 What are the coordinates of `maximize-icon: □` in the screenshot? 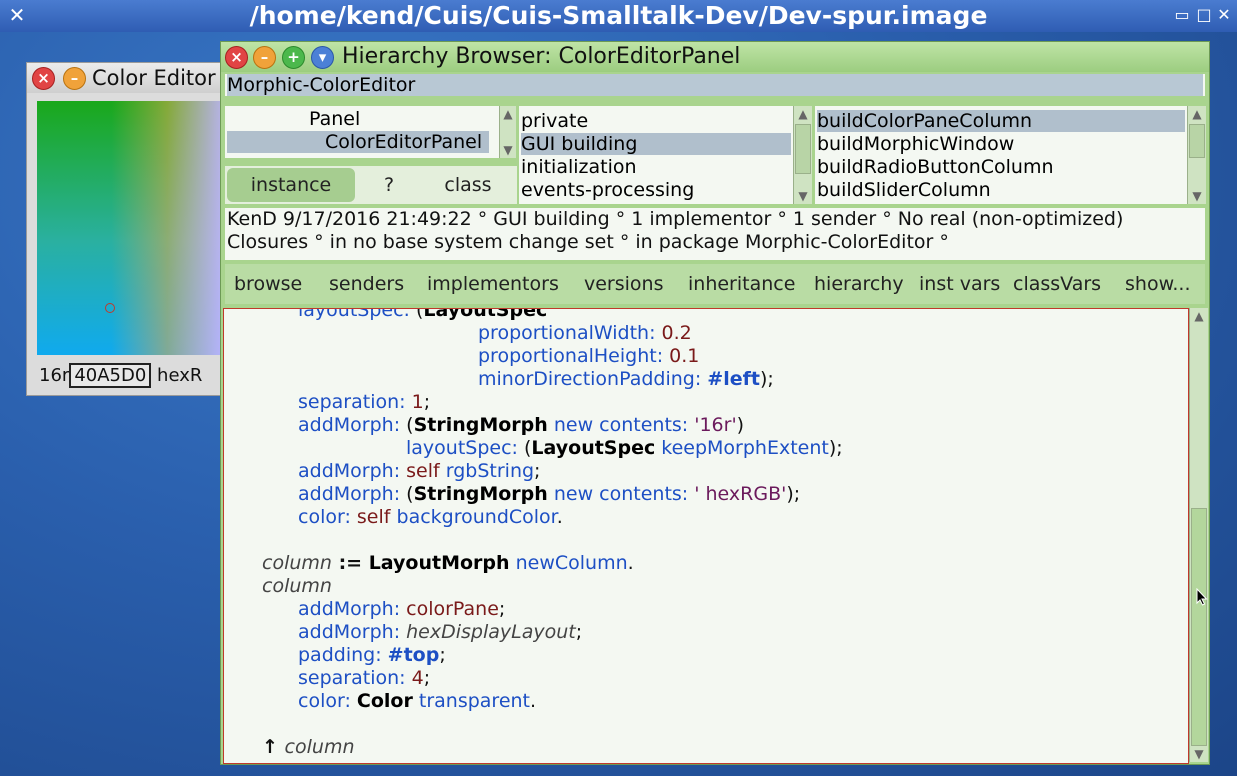 It's located at (1204, 15).